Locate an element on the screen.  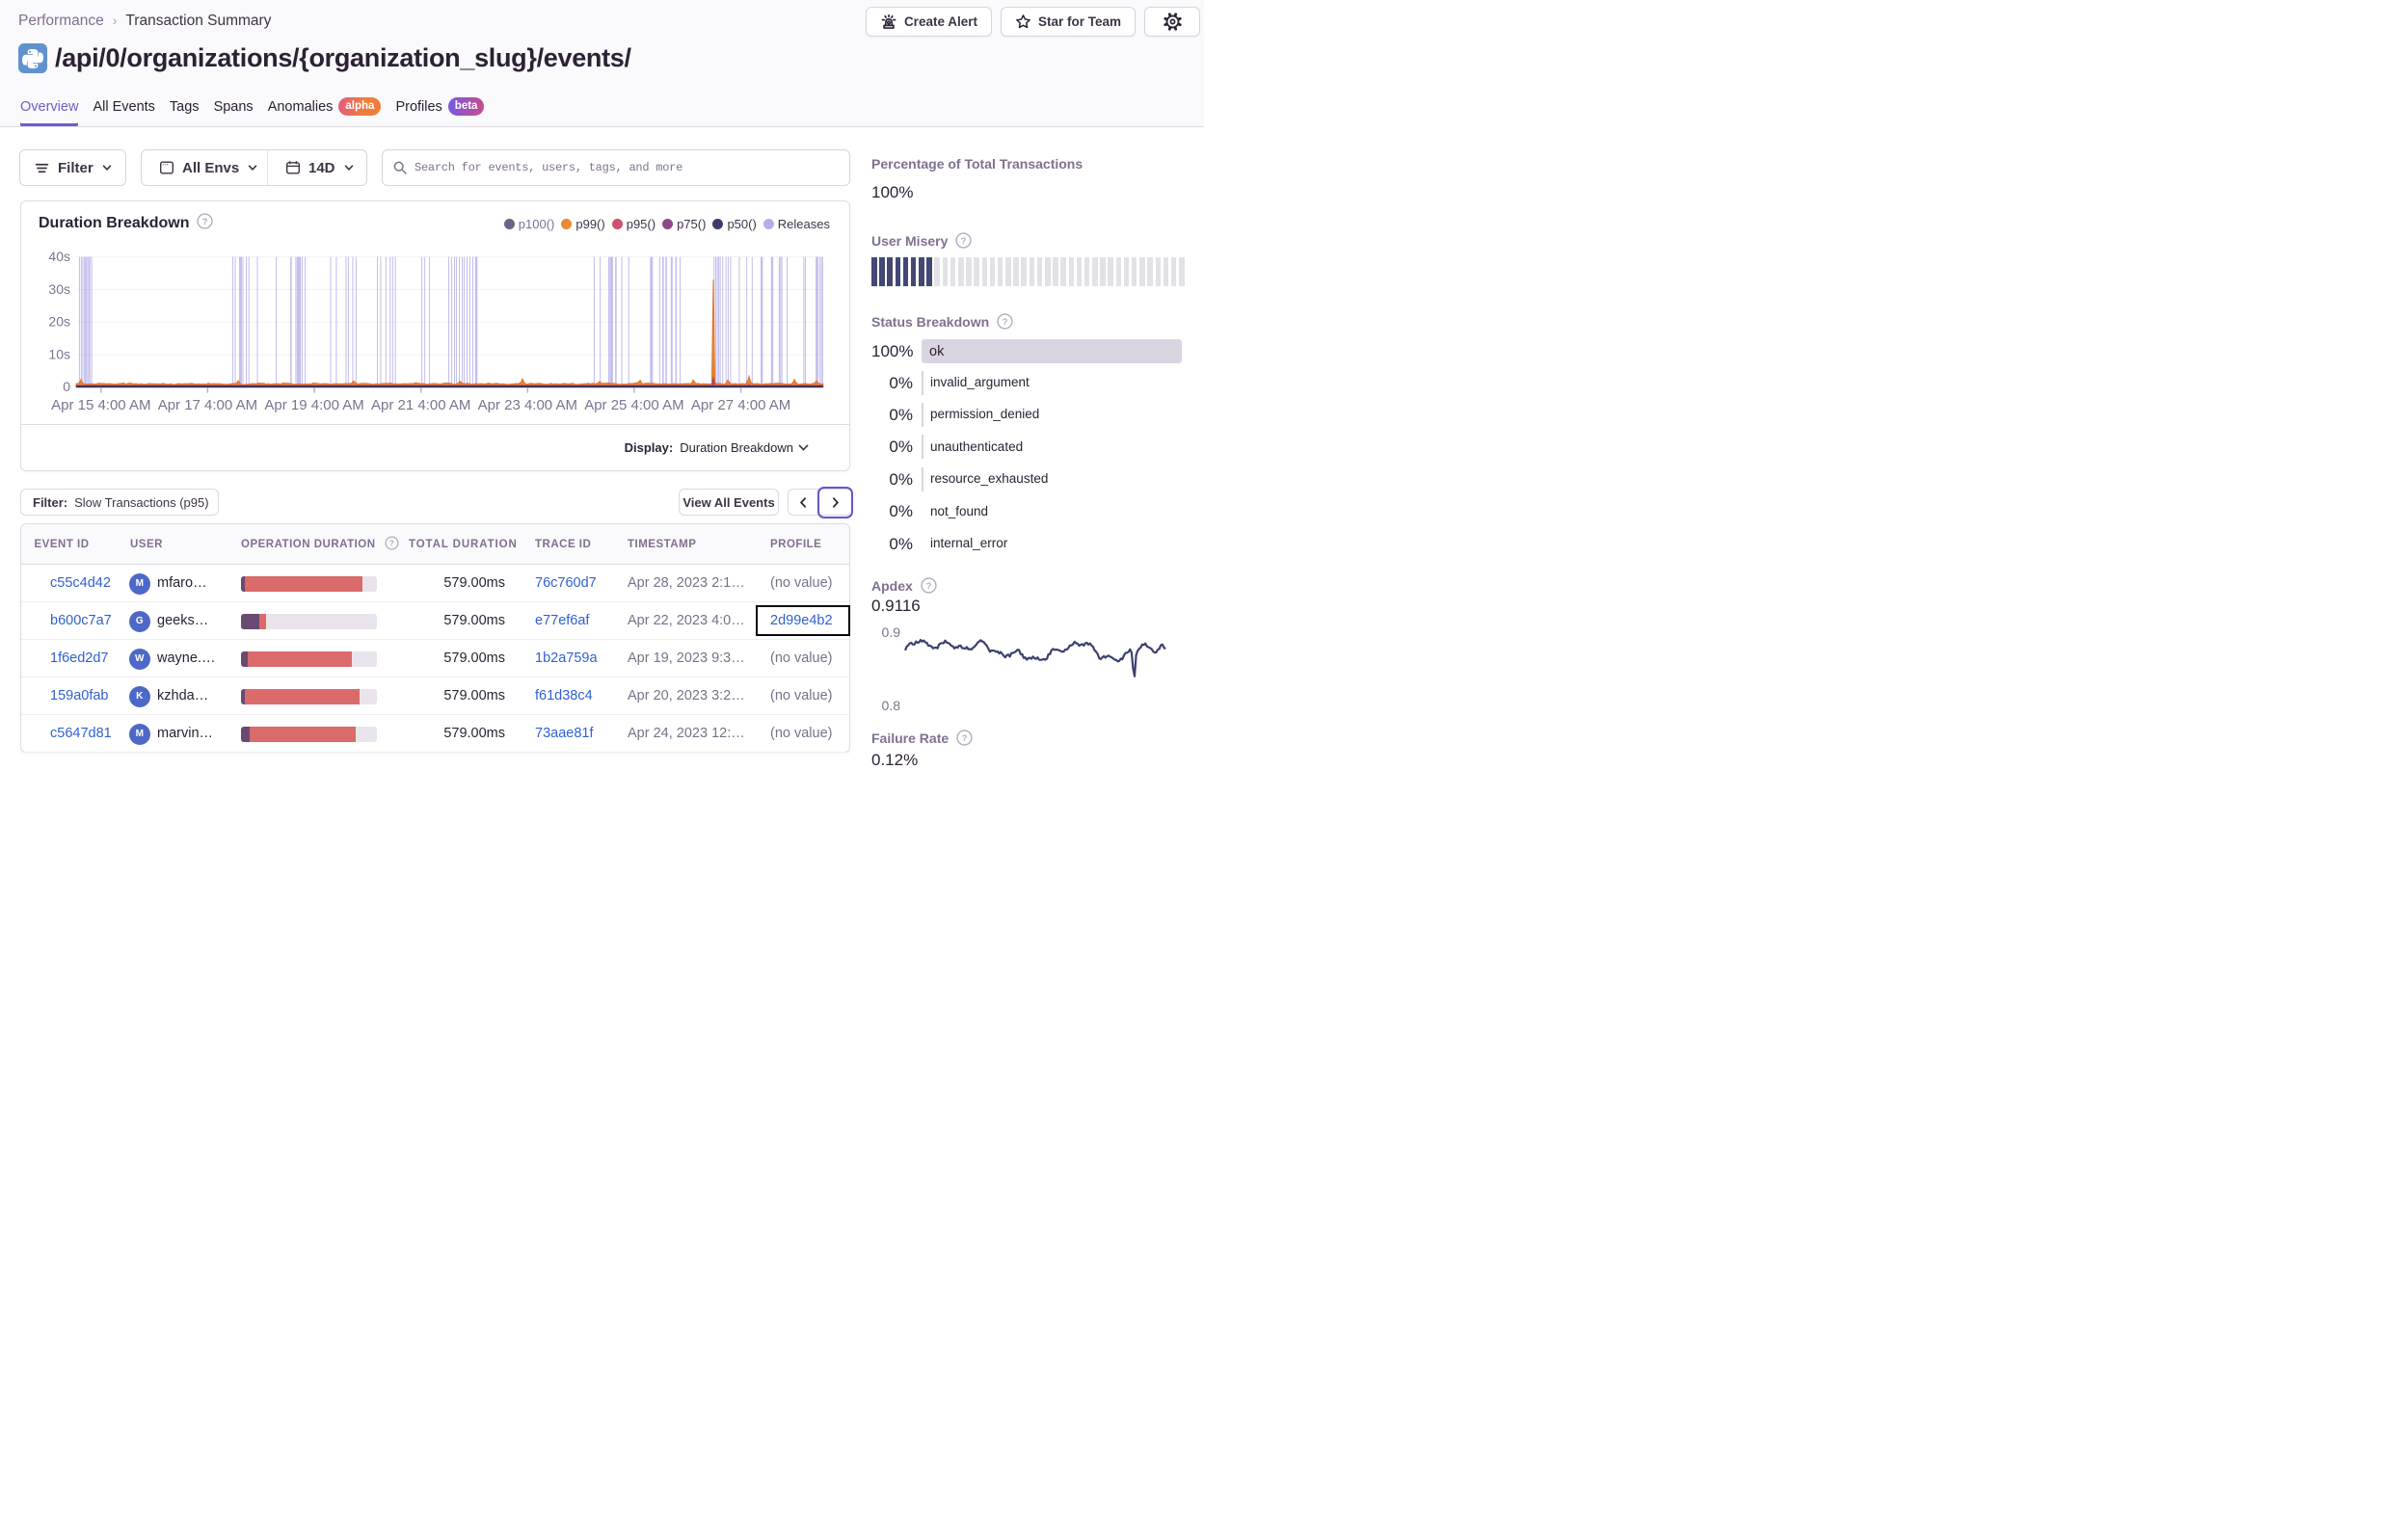
svg-text: 30s is located at coordinates (59, 289).